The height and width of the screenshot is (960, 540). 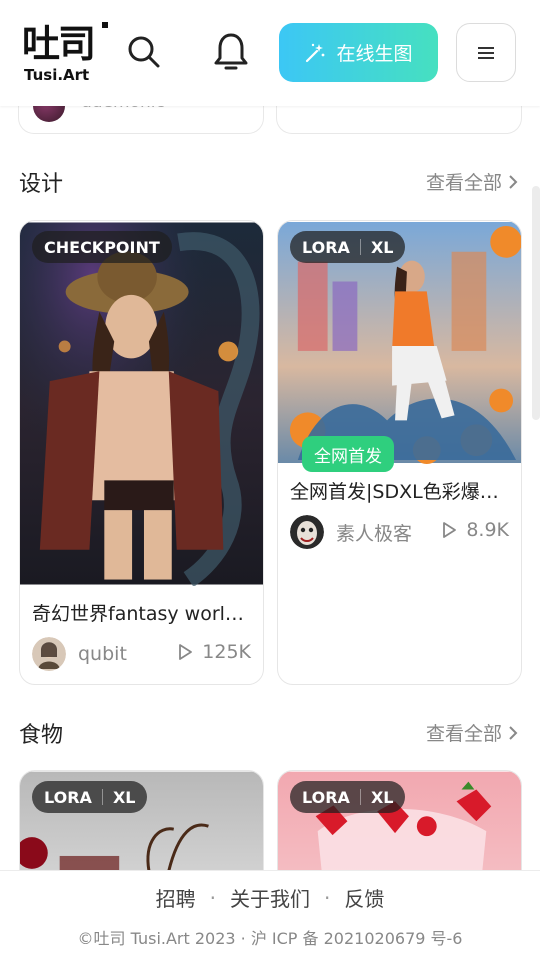 I want to click on notification-button, so click(x=231, y=52).